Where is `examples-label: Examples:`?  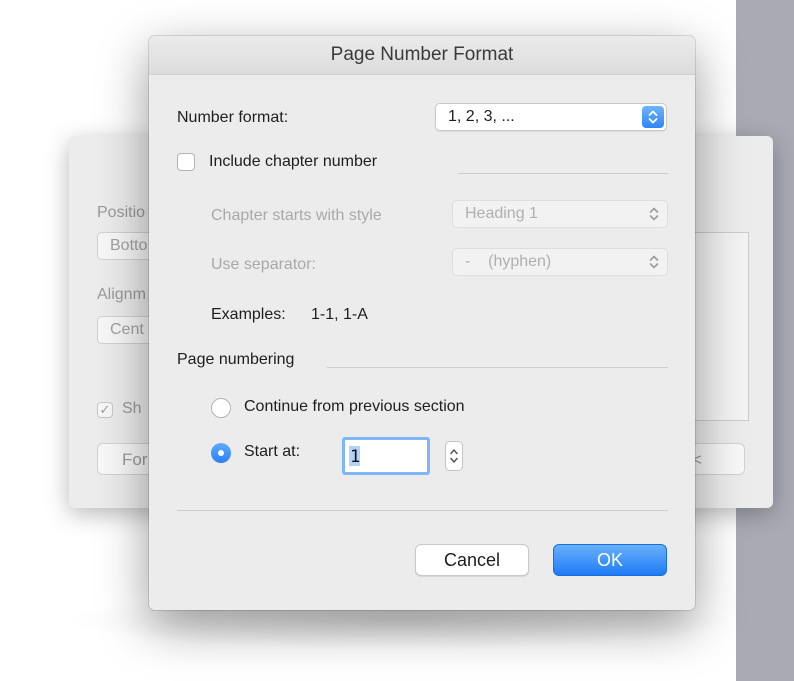 examples-label: Examples: is located at coordinates (248, 314).